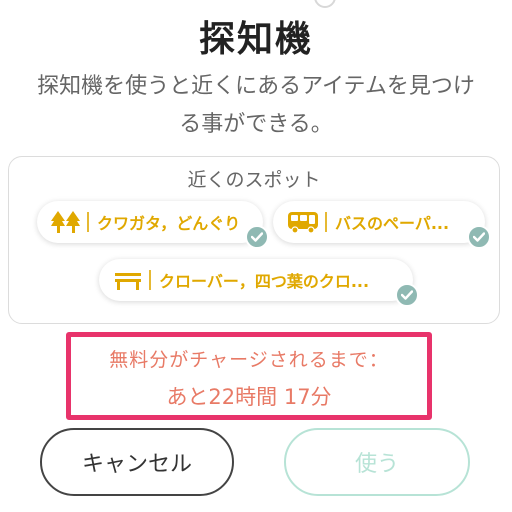  What do you see at coordinates (377, 462) in the screenshot?
I see `use-button: 使う` at bounding box center [377, 462].